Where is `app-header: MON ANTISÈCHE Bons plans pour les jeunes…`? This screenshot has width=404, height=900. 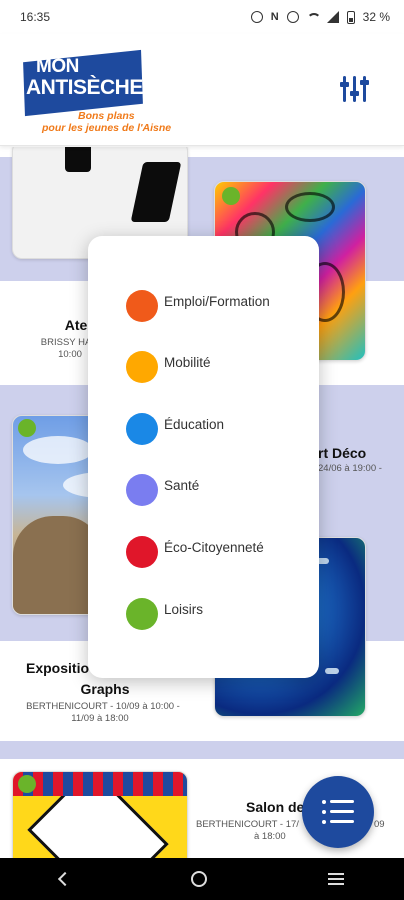 app-header: MON ANTISÈCHE Bons plans pour les jeunes… is located at coordinates (202, 90).